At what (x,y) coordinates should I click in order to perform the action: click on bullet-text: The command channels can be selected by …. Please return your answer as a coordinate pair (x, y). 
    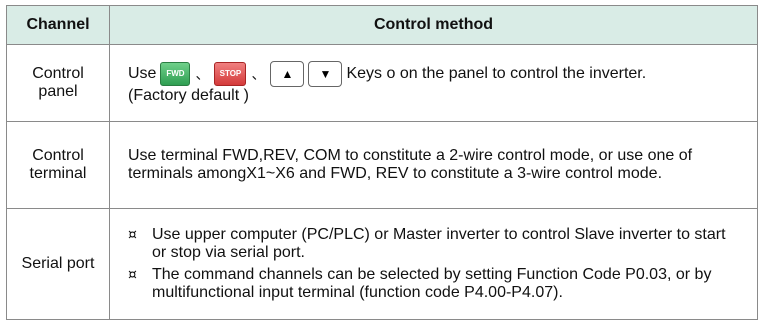
    Looking at the image, I should click on (432, 283).